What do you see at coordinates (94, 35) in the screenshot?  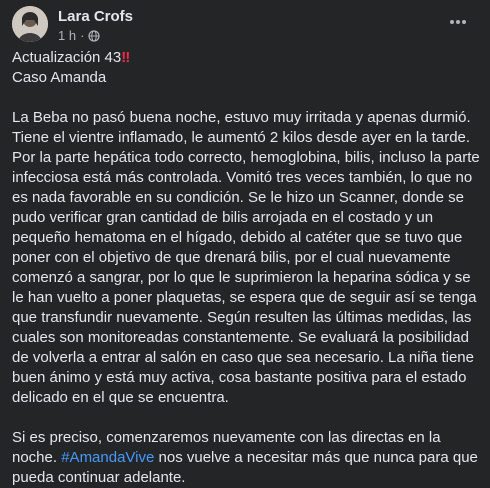 I see `globe-icon` at bounding box center [94, 35].